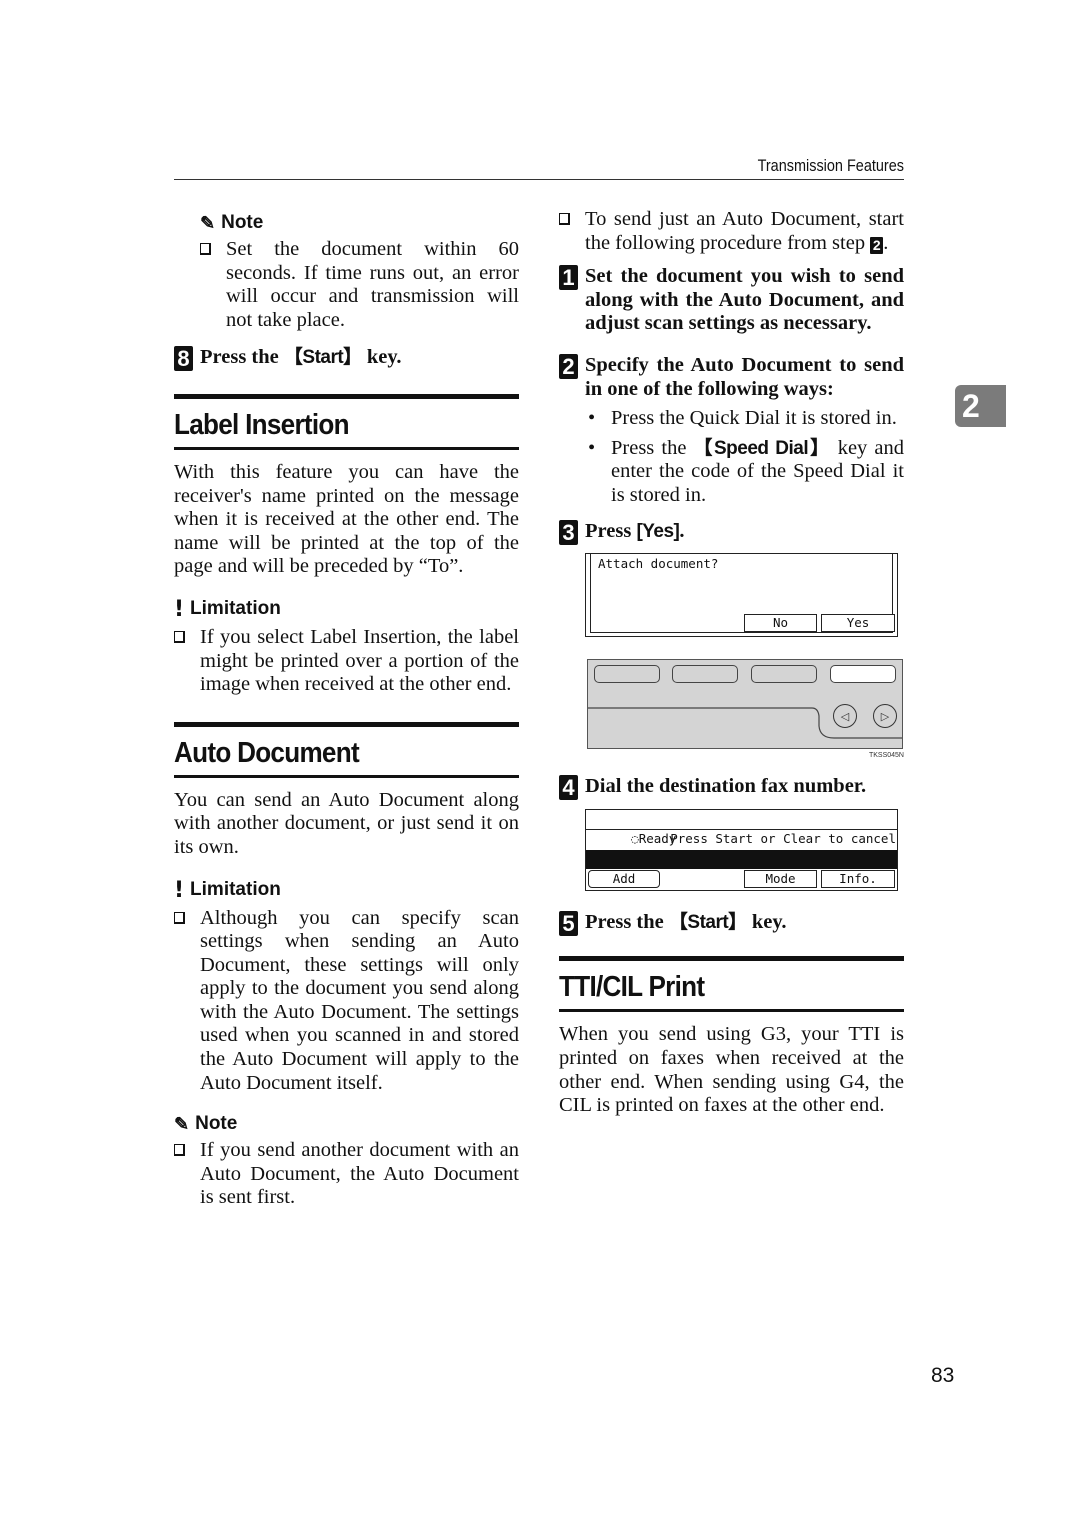 The image size is (1080, 1525). What do you see at coordinates (741, 828) in the screenshot?
I see `status-row: ◌Ready Press Start or Clear to cancel` at bounding box center [741, 828].